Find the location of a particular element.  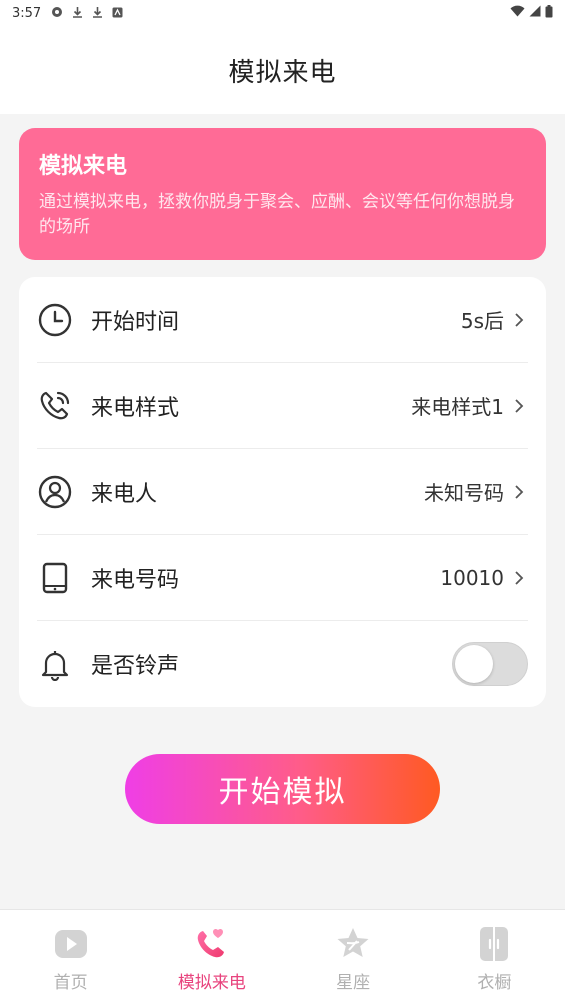

nav-item-wardrobe: 衣橱 is located at coordinates (494, 957).